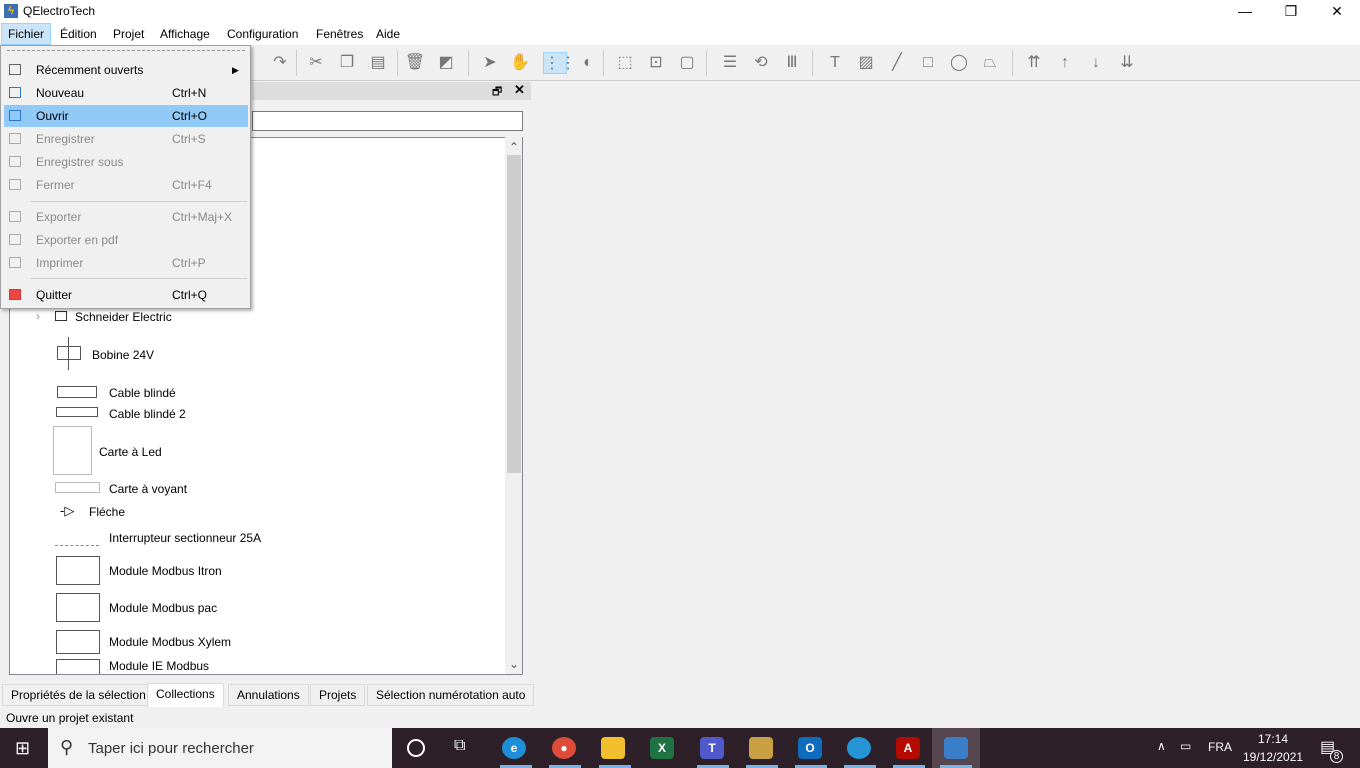 Image resolution: width=1360 pixels, height=768 pixels. I want to click on raise-icon: ↑, so click(1065, 63).